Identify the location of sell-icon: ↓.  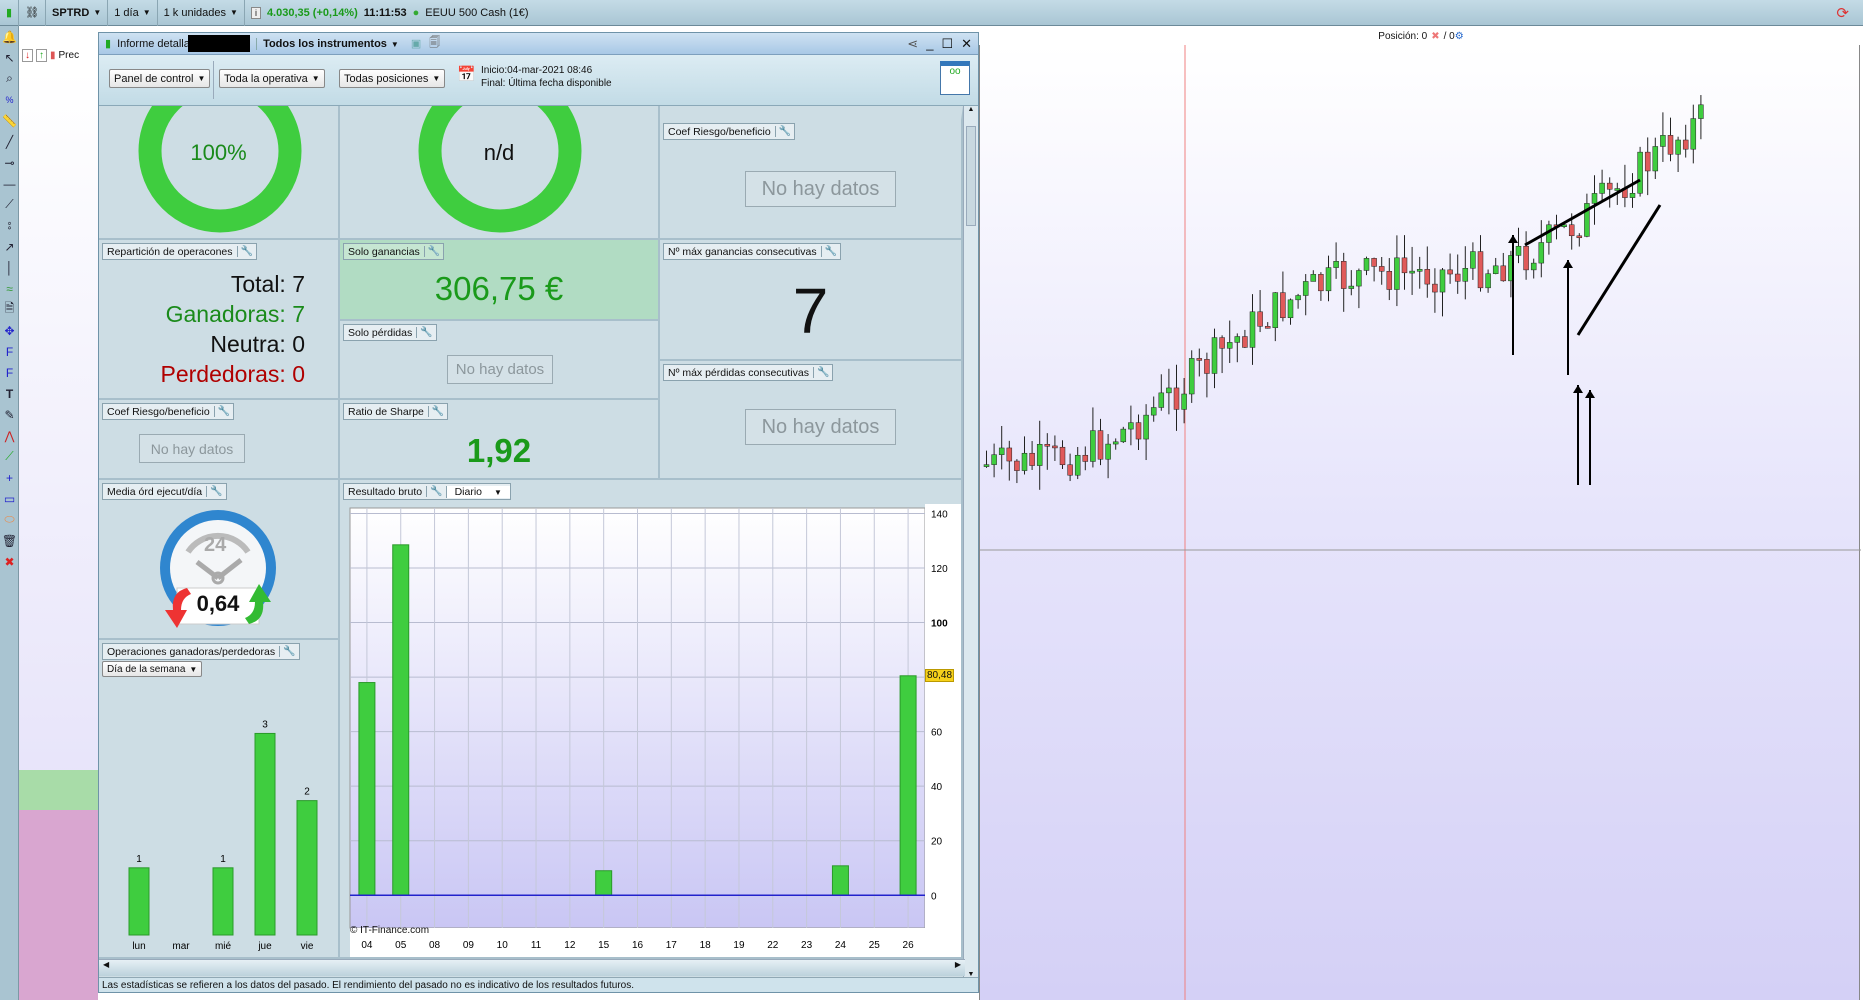
(27, 55).